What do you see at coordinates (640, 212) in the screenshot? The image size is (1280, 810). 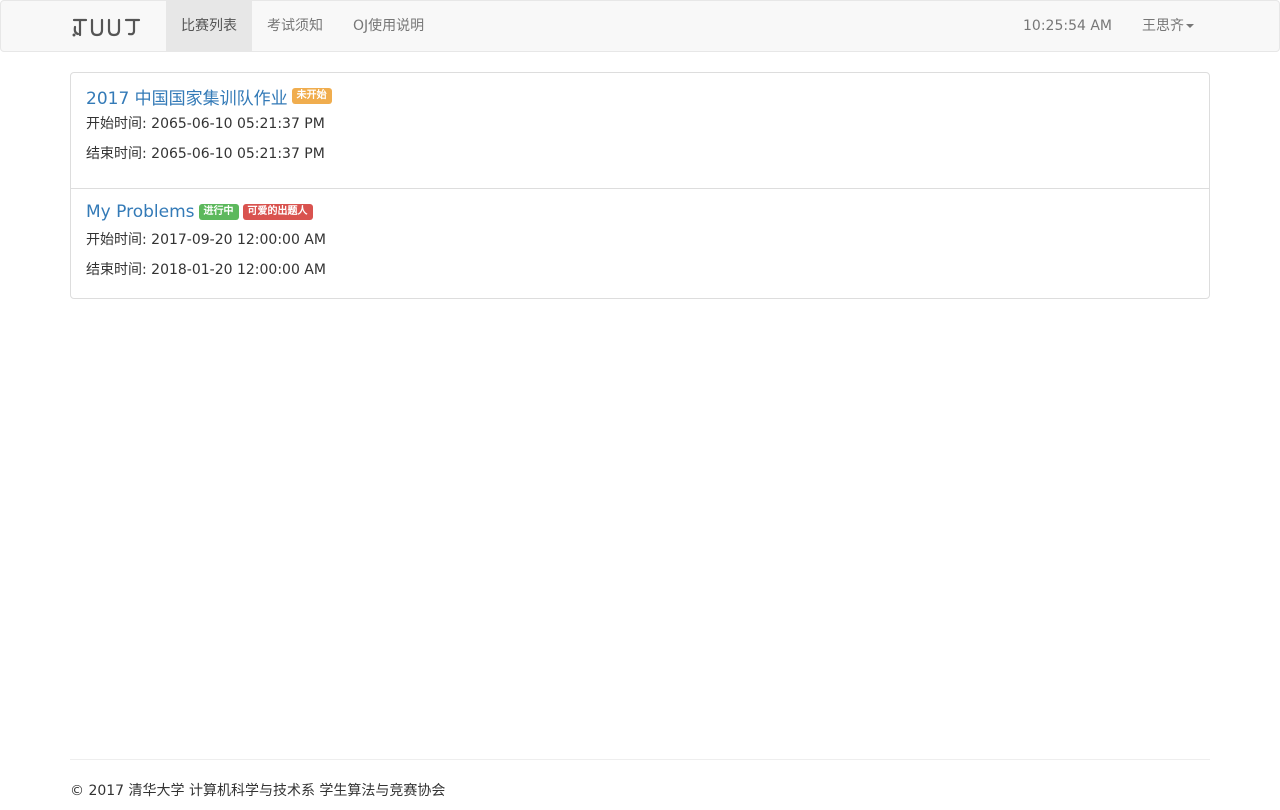 I see `contest-title-row: My Problems 进行中 可爱的出题人` at bounding box center [640, 212].